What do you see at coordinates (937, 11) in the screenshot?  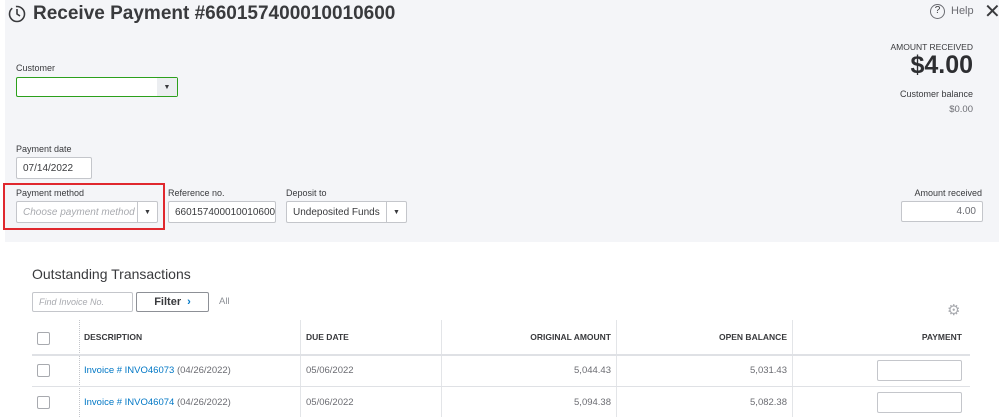 I see `help-icon: ?` at bounding box center [937, 11].